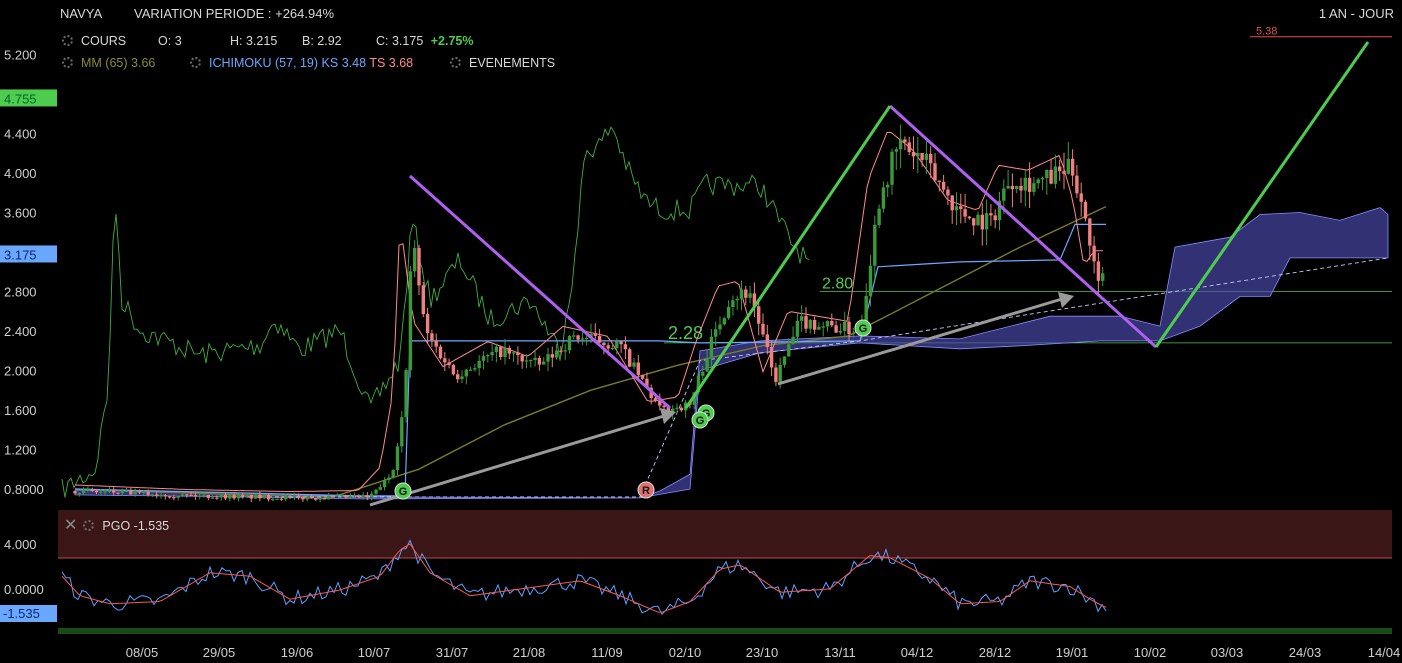 The width and height of the screenshot is (1402, 663). I want to click on y-tick-label: 1.600, so click(20, 410).